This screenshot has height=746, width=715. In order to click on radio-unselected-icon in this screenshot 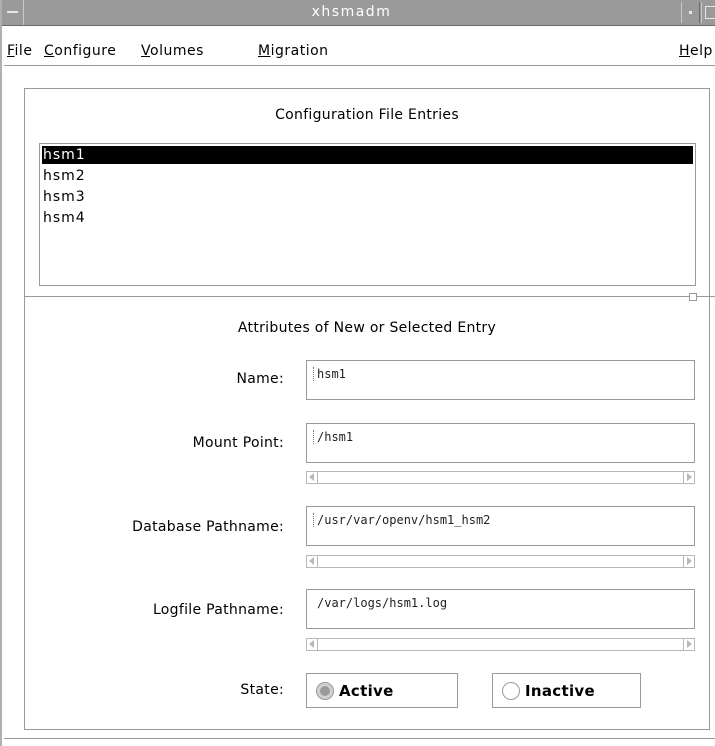, I will do `click(511, 691)`.